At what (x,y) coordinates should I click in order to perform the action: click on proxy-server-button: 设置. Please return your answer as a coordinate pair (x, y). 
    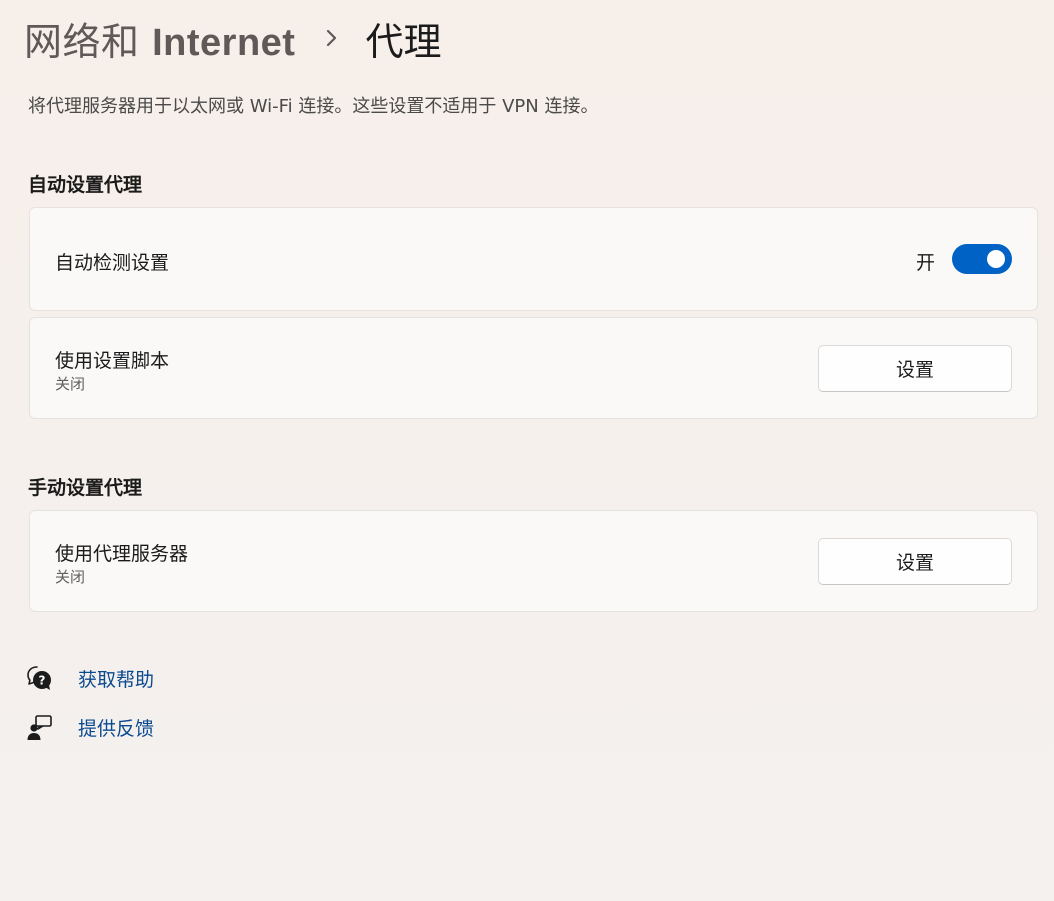
    Looking at the image, I should click on (915, 561).